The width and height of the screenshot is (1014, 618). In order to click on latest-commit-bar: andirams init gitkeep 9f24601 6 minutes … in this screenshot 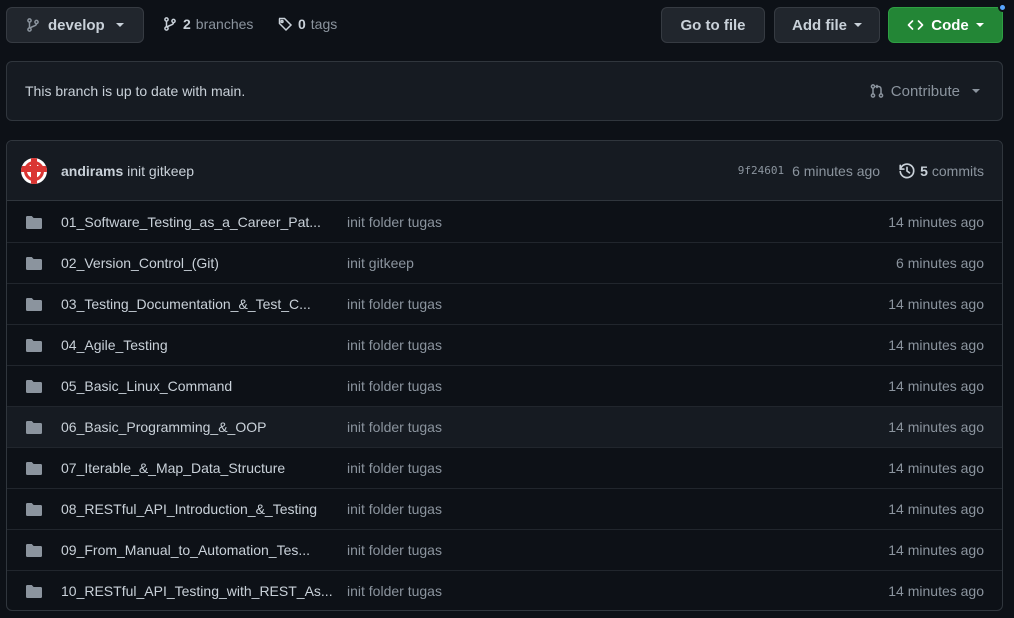, I will do `click(504, 171)`.